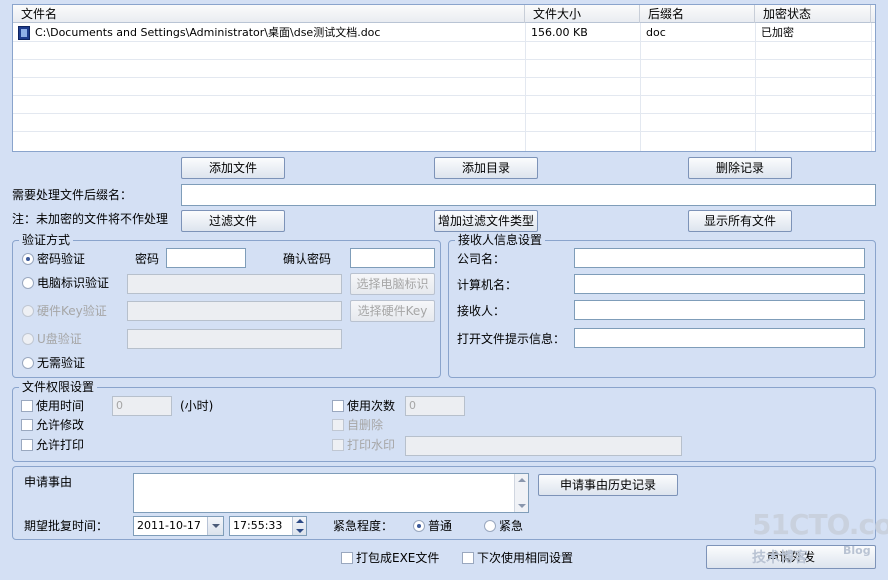 The image size is (888, 580). What do you see at coordinates (300, 521) in the screenshot?
I see `spin-up-icon` at bounding box center [300, 521].